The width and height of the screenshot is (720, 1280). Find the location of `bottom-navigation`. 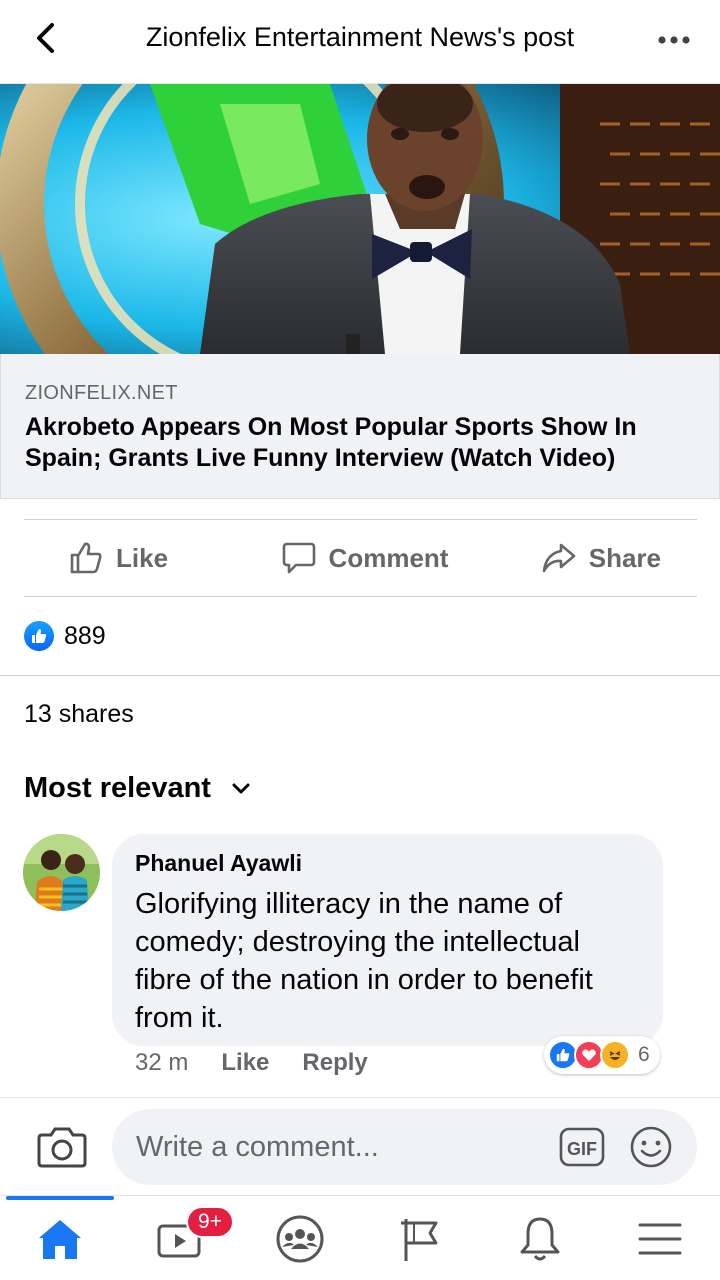

bottom-navigation is located at coordinates (360, 1237).